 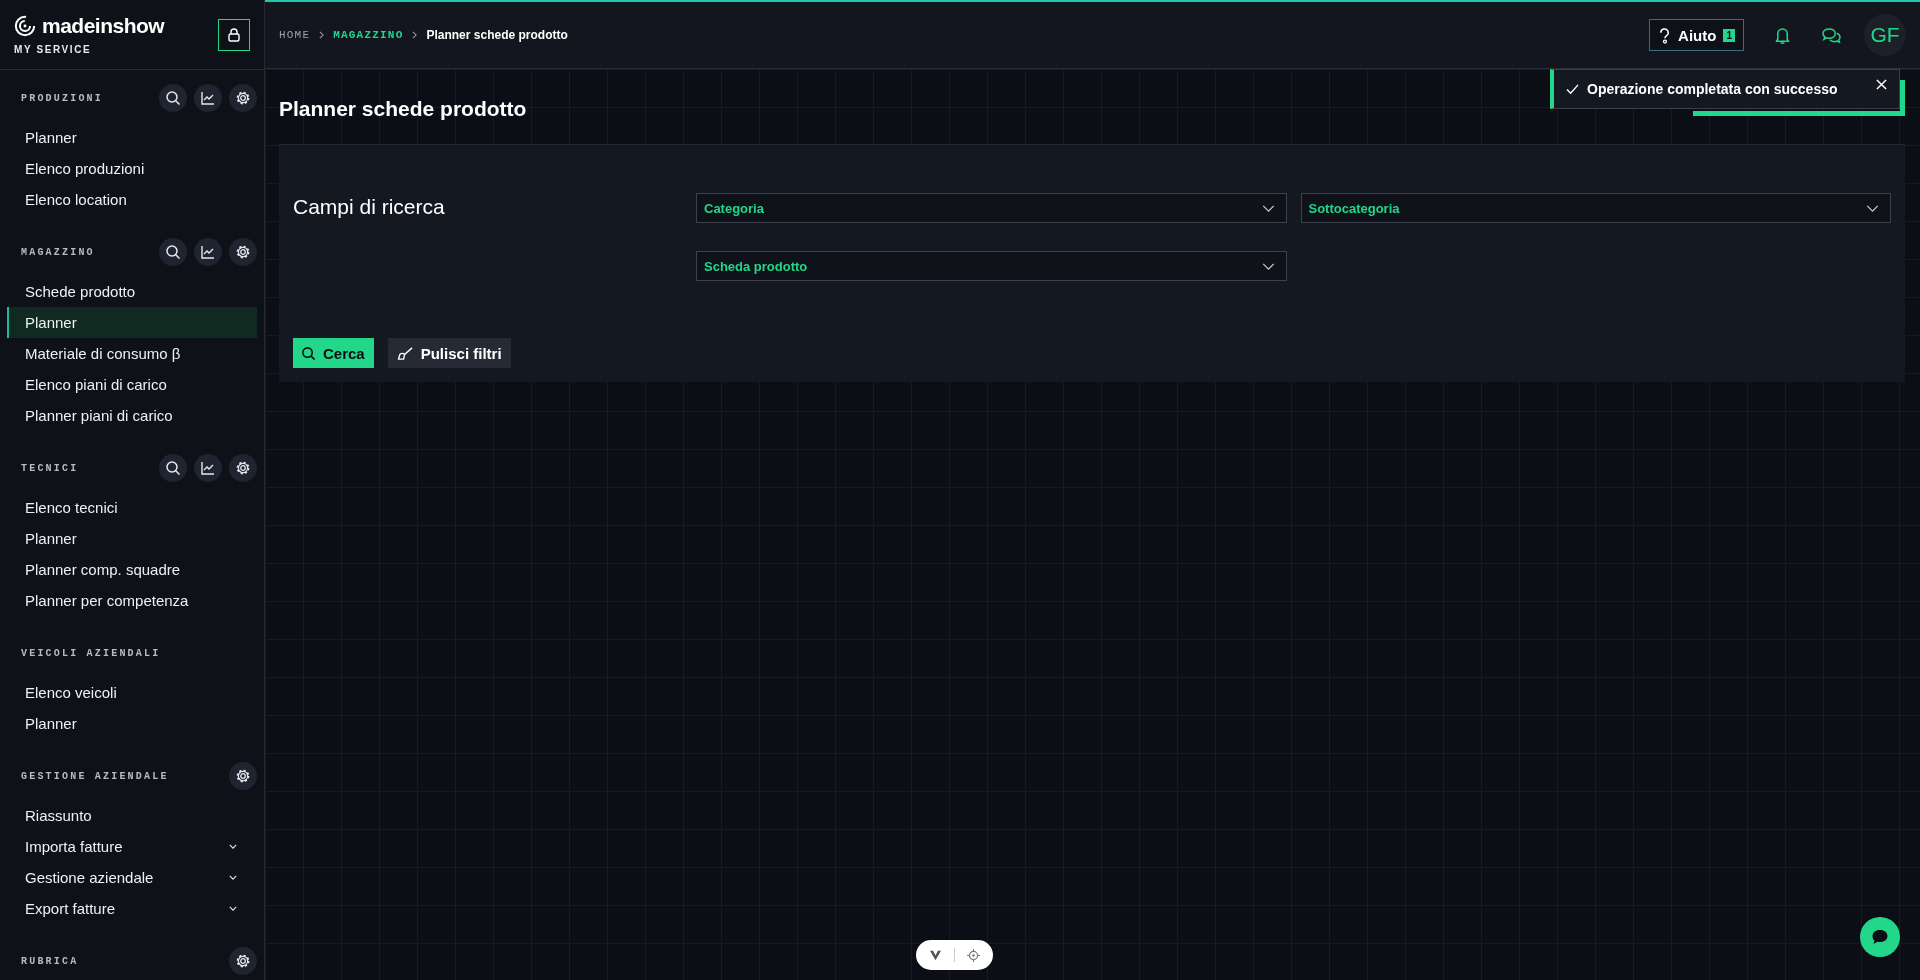 I want to click on sidebar-item: Planner per competenza, so click(x=132, y=600).